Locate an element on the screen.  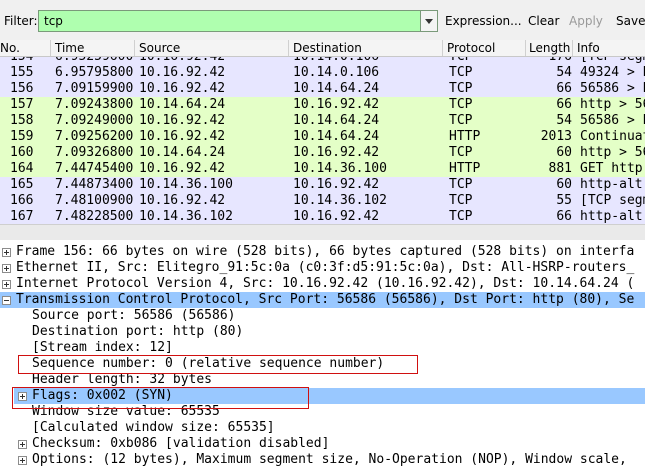
cell-source: 10.14.64.24 is located at coordinates (182, 104).